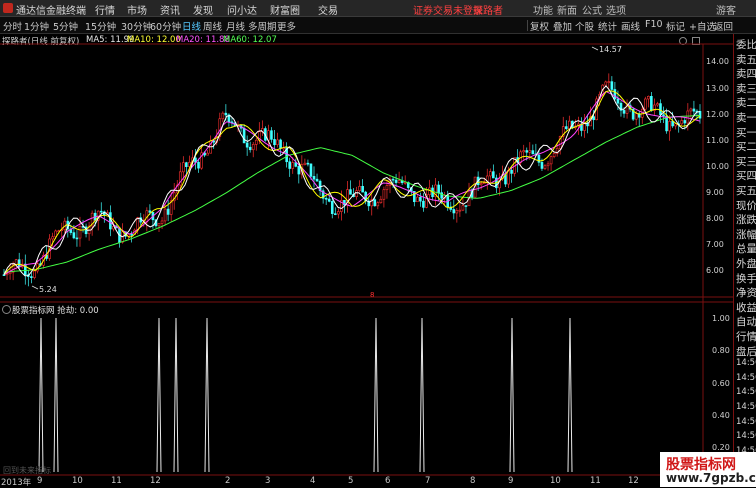 Image resolution: width=756 pixels, height=488 pixels. Describe the element at coordinates (717, 140) in the screenshot. I see `y-tick: 11.00` at that location.